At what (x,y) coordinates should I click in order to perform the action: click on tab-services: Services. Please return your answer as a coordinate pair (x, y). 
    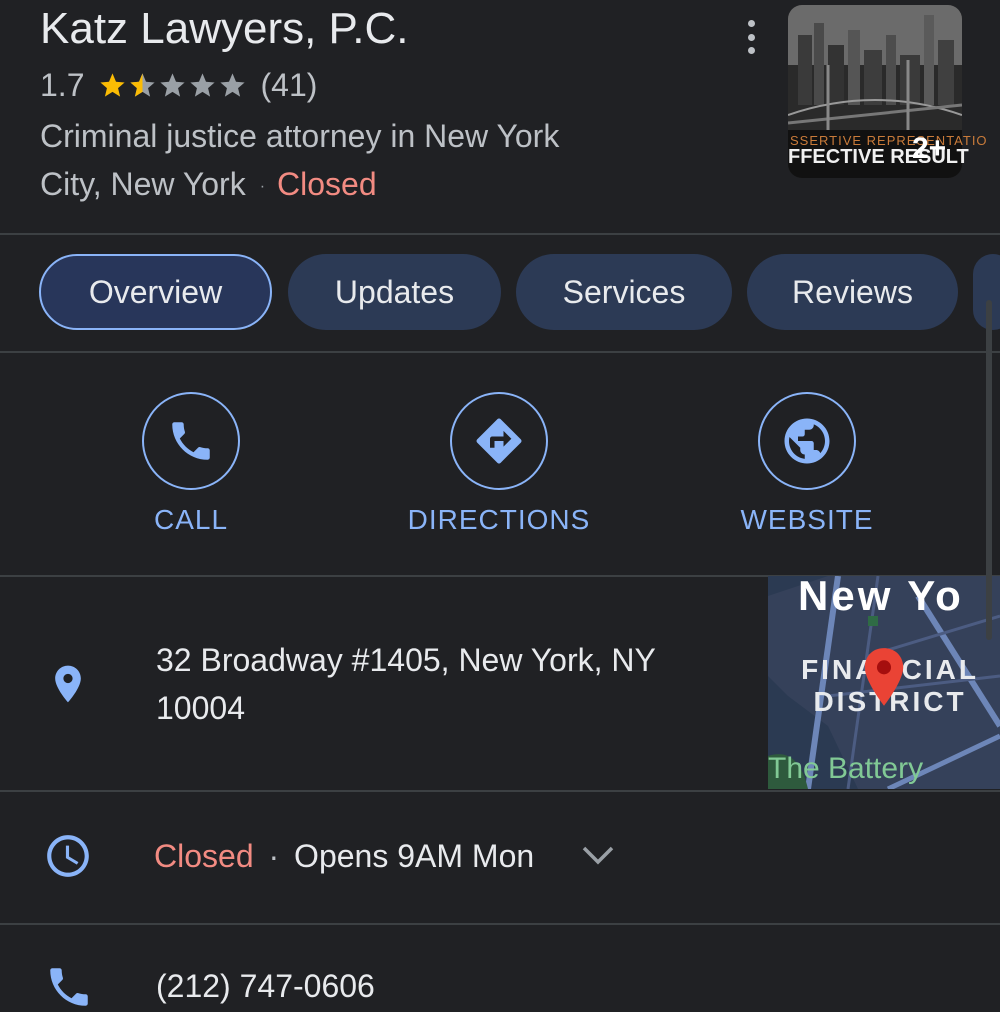
    Looking at the image, I should click on (624, 292).